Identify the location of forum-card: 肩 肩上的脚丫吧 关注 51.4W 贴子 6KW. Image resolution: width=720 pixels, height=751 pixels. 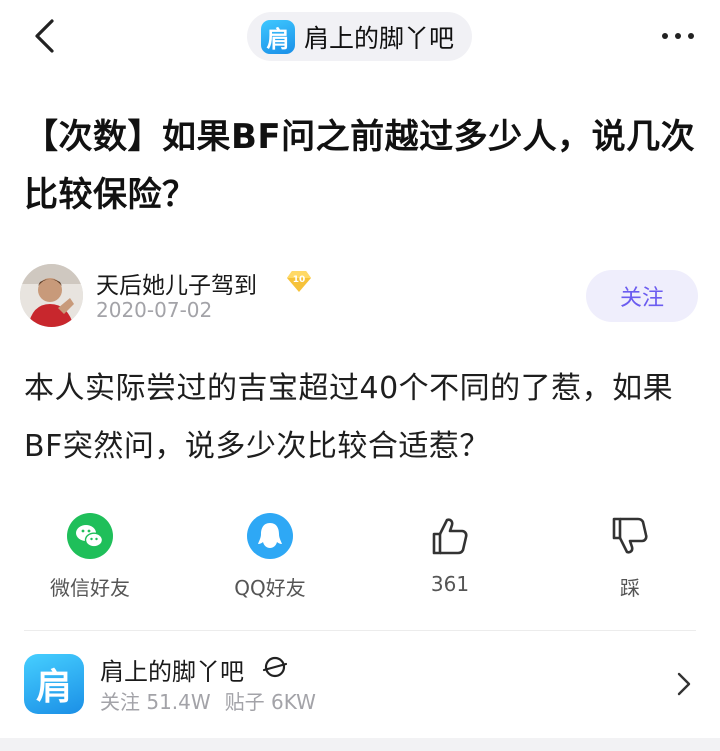
(360, 688).